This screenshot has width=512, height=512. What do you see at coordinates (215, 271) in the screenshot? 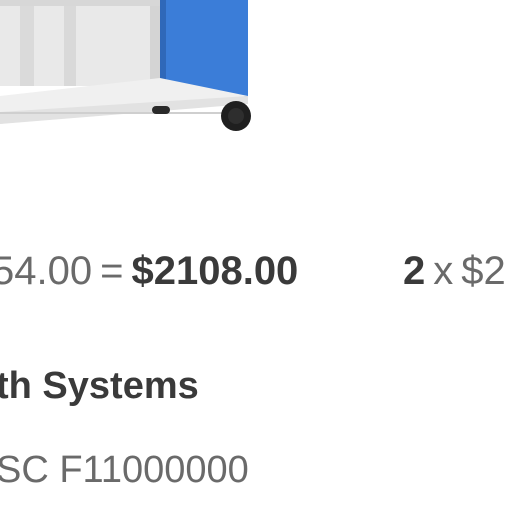
I see `total-price: $2108.00` at bounding box center [215, 271].